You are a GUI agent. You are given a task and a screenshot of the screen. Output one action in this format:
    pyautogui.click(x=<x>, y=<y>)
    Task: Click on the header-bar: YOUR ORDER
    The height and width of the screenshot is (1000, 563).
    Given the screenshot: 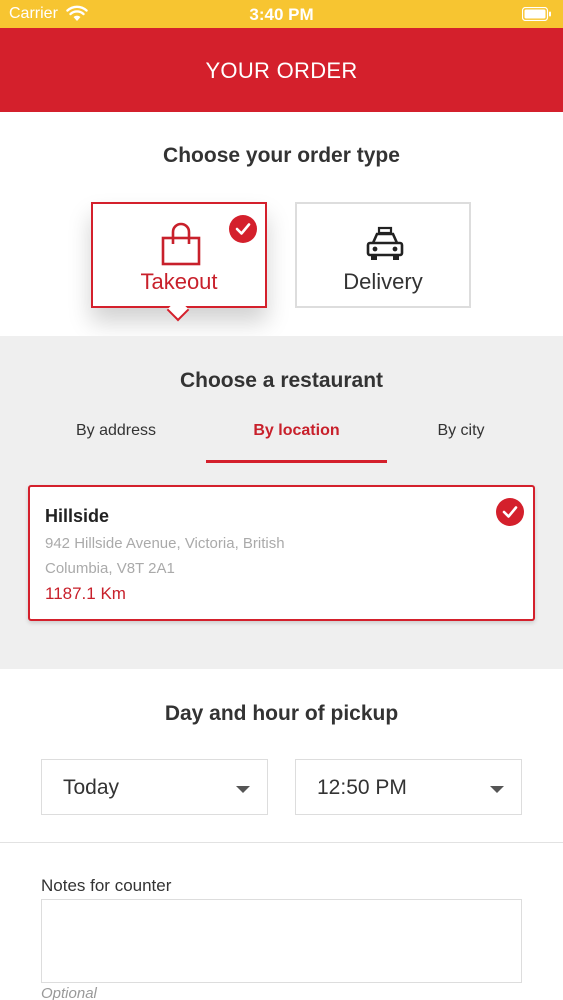 What is the action you would take?
    pyautogui.click(x=281, y=70)
    